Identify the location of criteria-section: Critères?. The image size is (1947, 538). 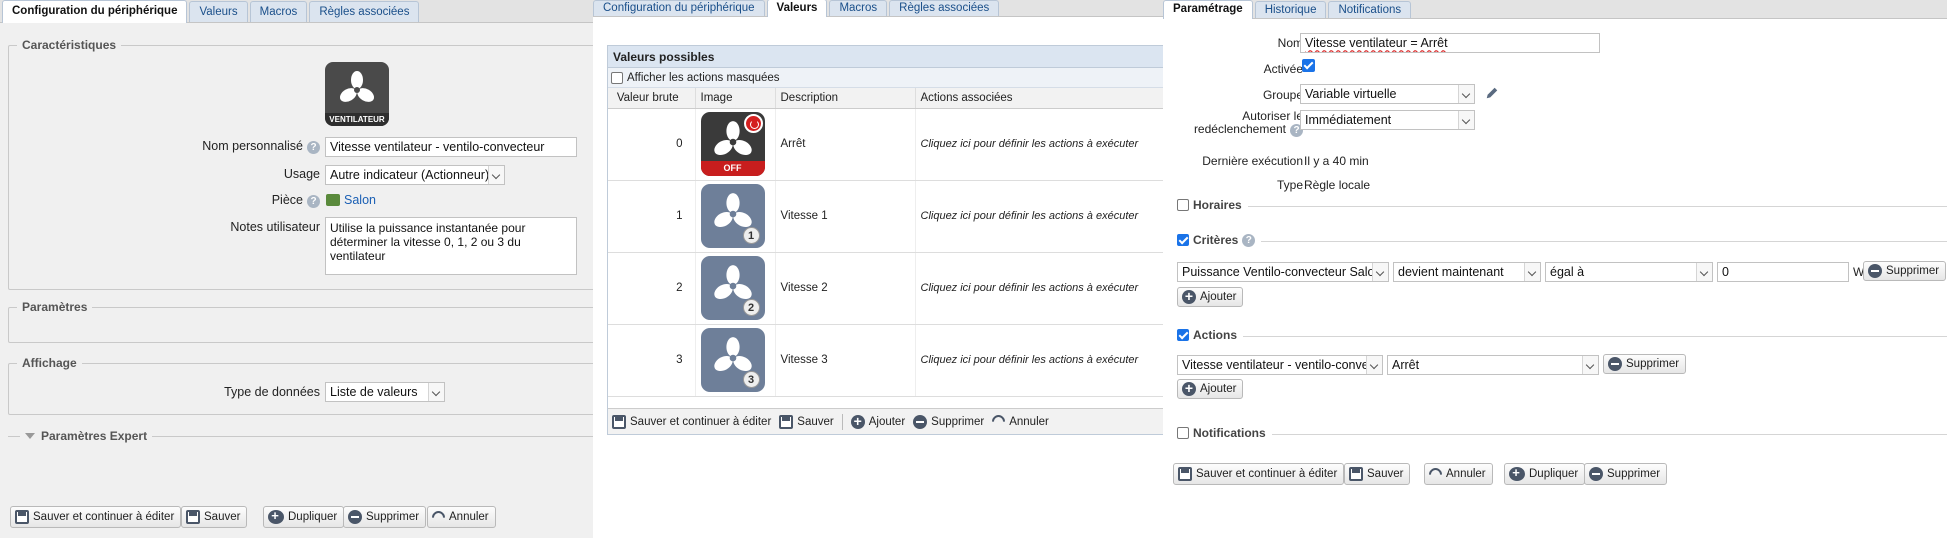
(1219, 240).